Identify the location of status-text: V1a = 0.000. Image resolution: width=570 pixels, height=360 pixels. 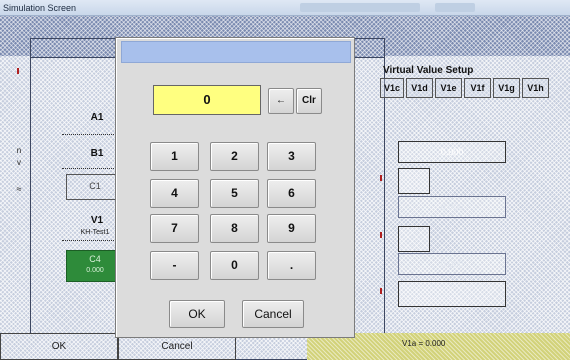
(424, 343).